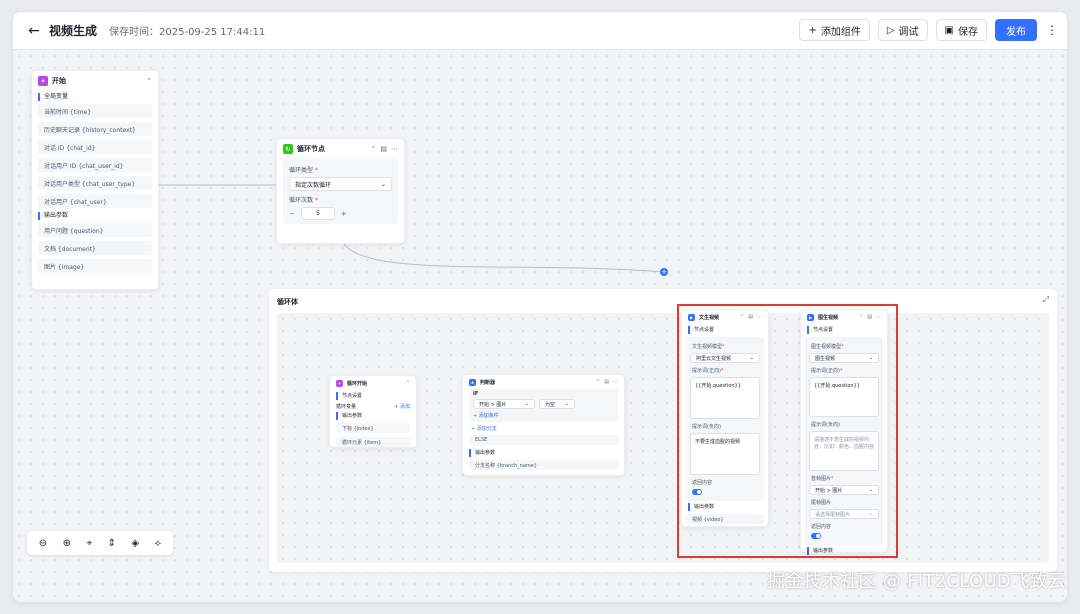 This screenshot has height=614, width=1080. I want to click on zoom-in-icon: ⊕, so click(67, 543).